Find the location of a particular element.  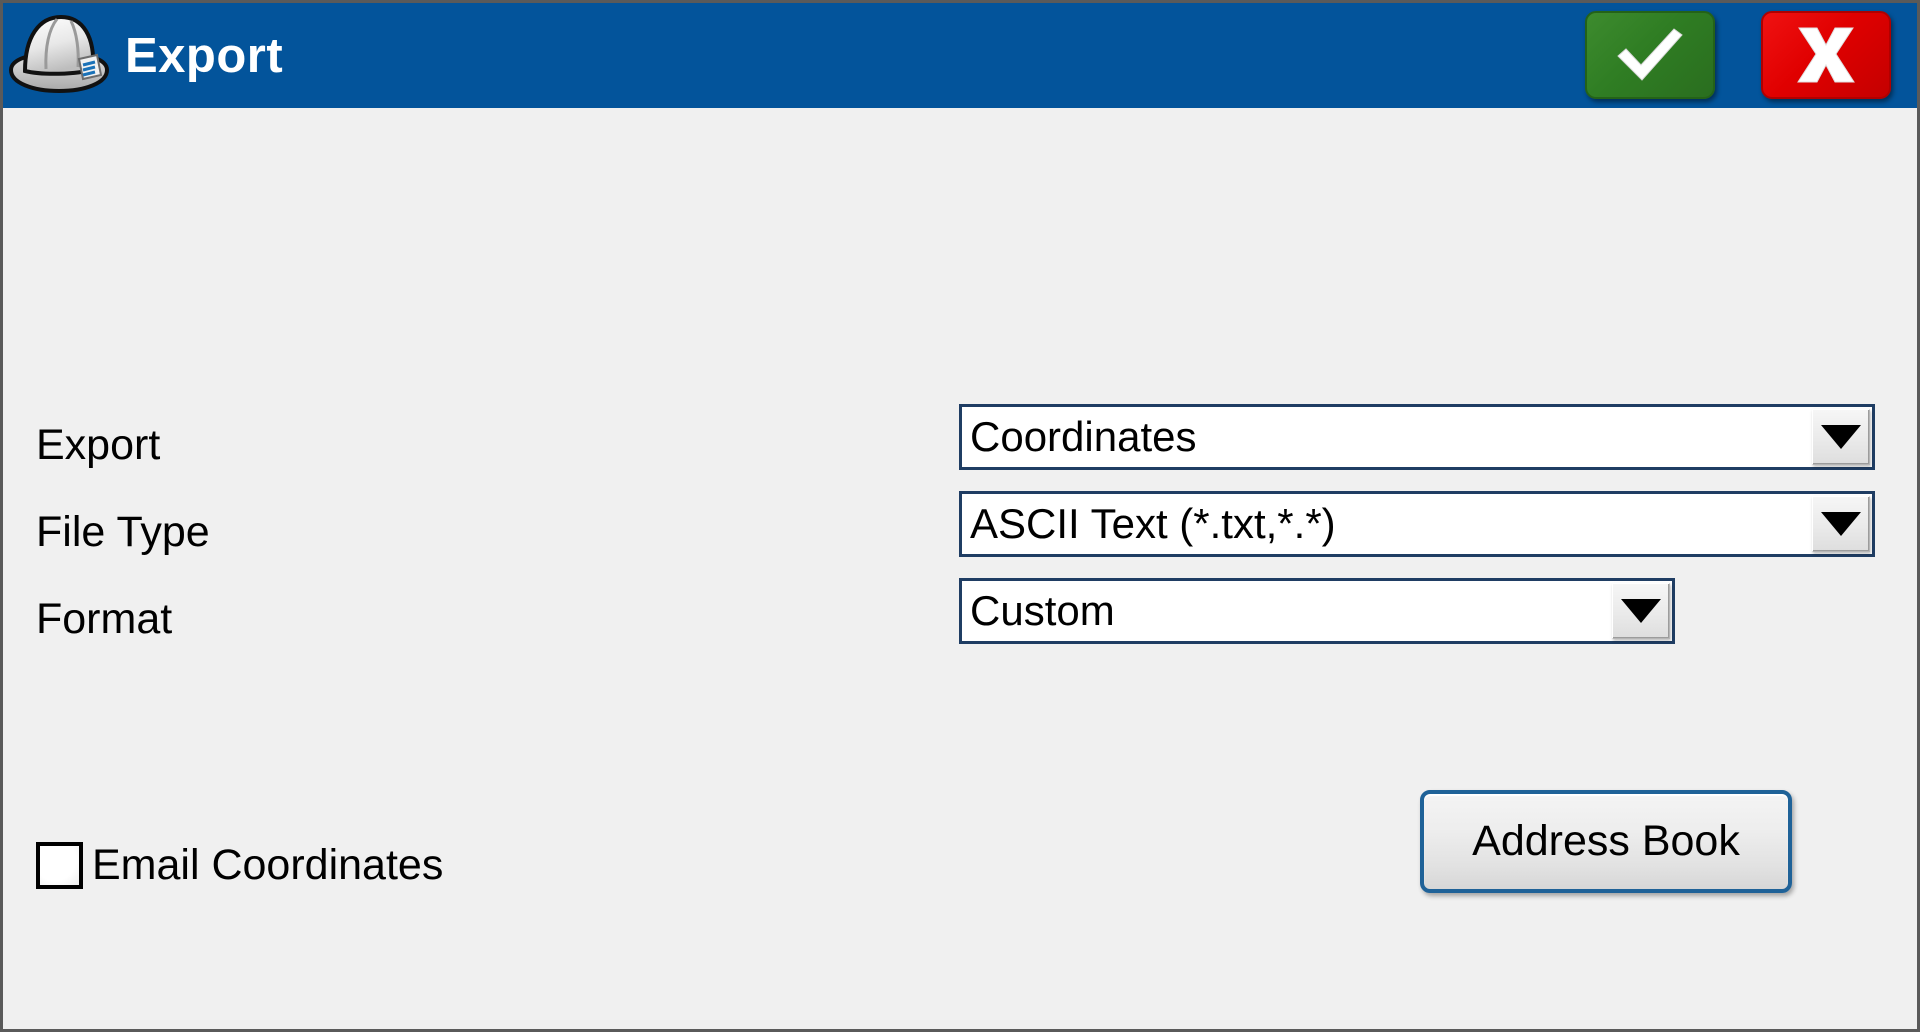

accept-button is located at coordinates (1650, 55).